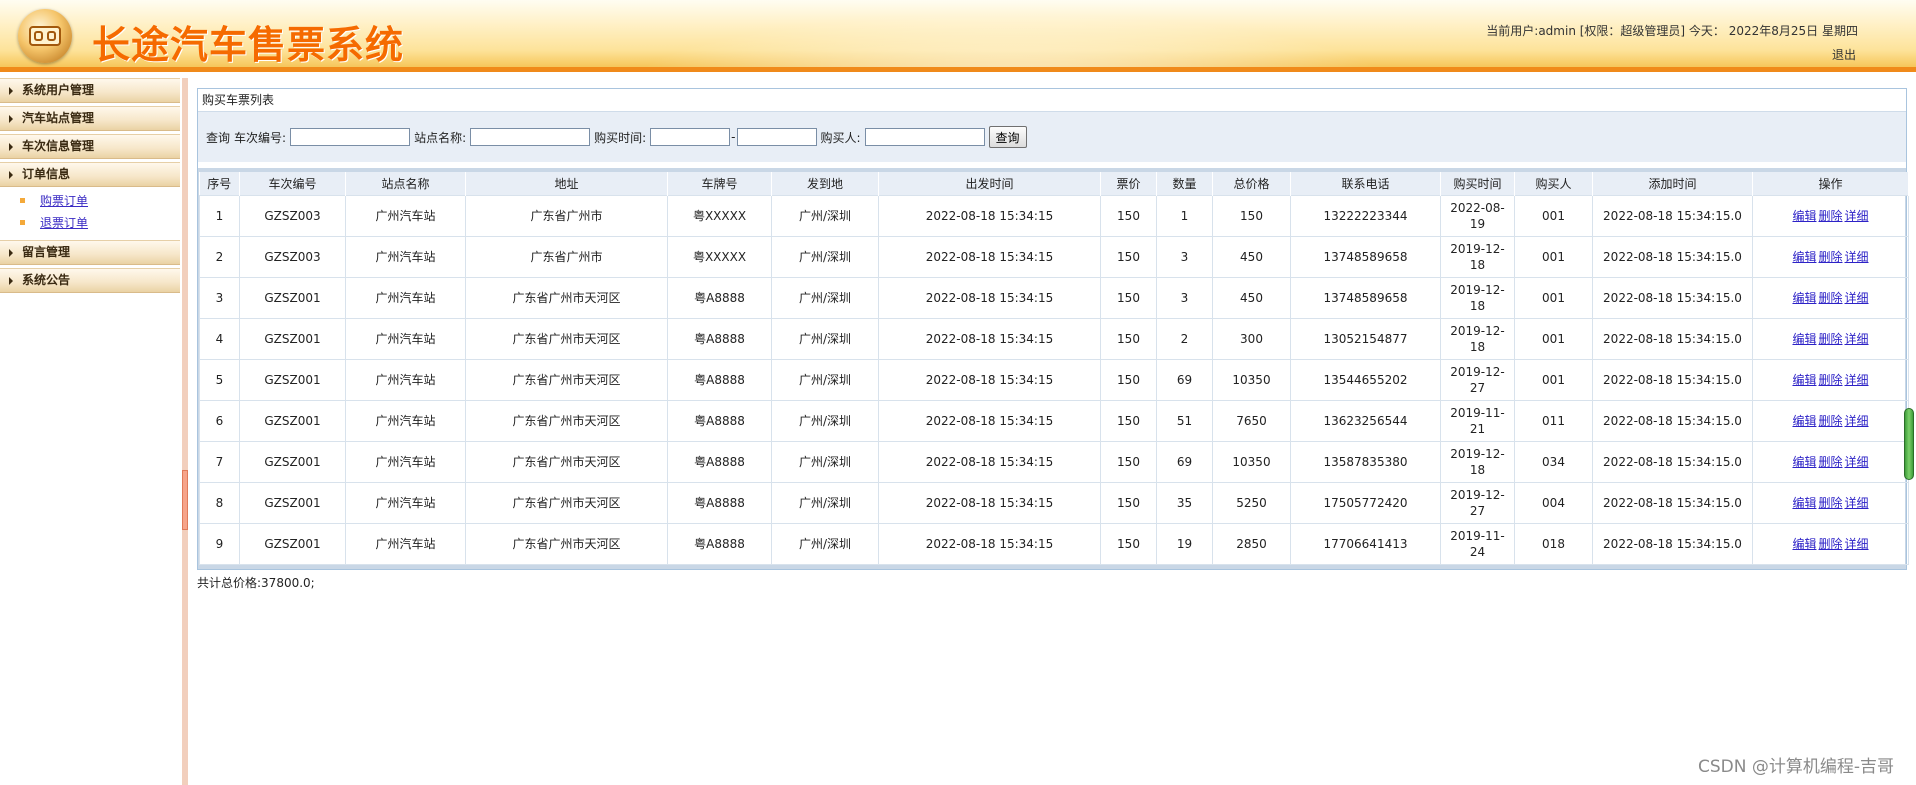 Image resolution: width=1916 pixels, height=785 pixels. What do you see at coordinates (1672, 184) in the screenshot?
I see `column-header: 添加时间` at bounding box center [1672, 184].